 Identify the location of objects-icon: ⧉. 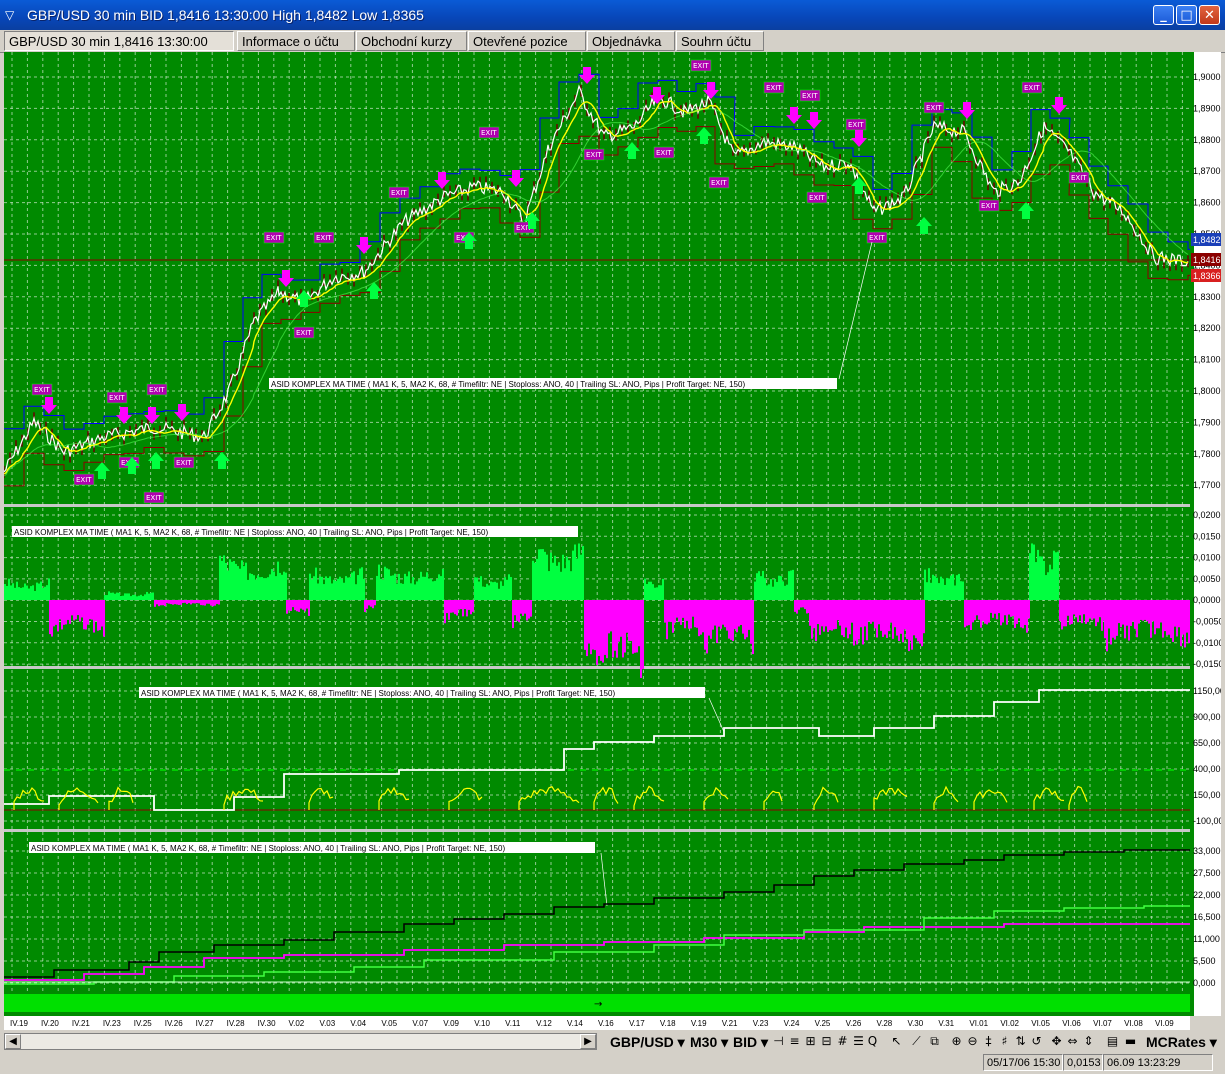
(934, 1041).